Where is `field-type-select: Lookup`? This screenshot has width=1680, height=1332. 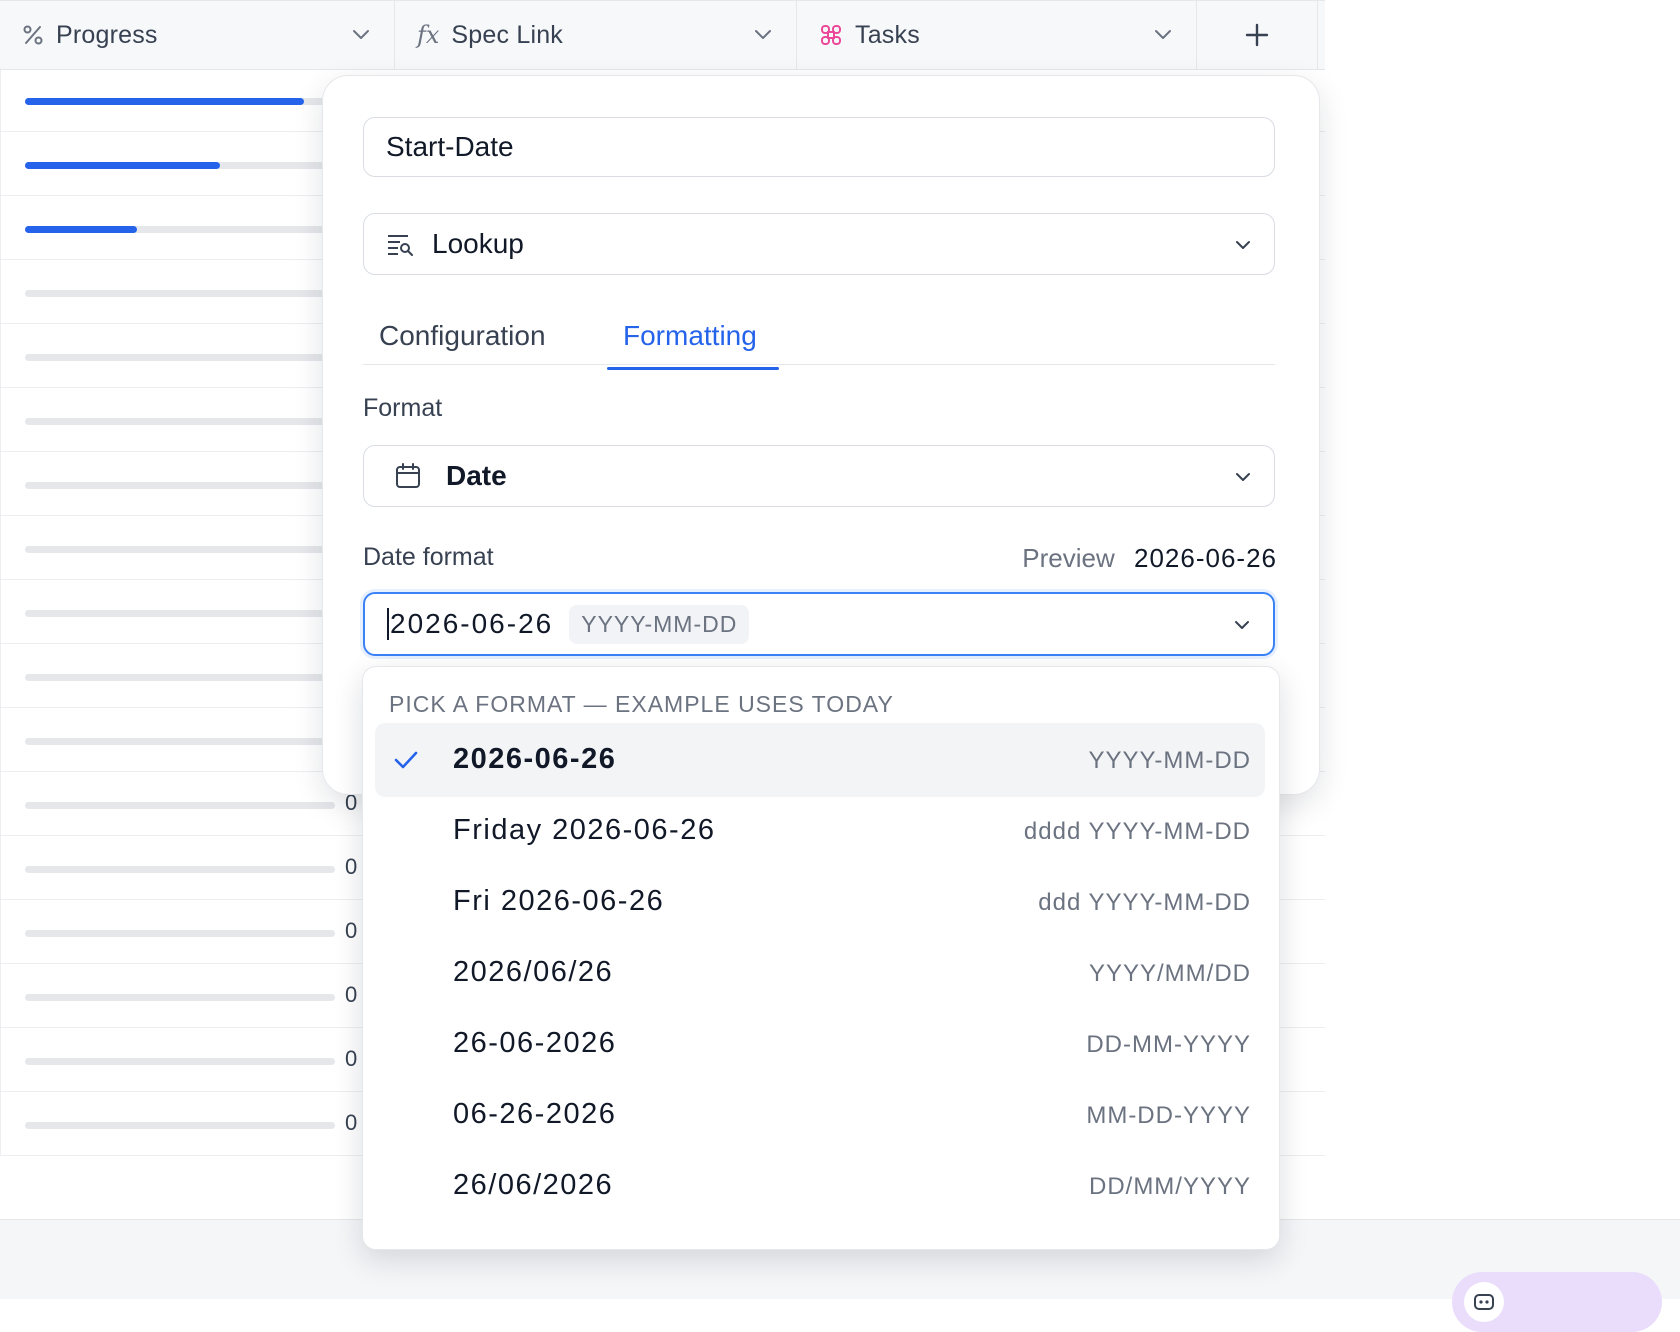
field-type-select: Lookup is located at coordinates (819, 244).